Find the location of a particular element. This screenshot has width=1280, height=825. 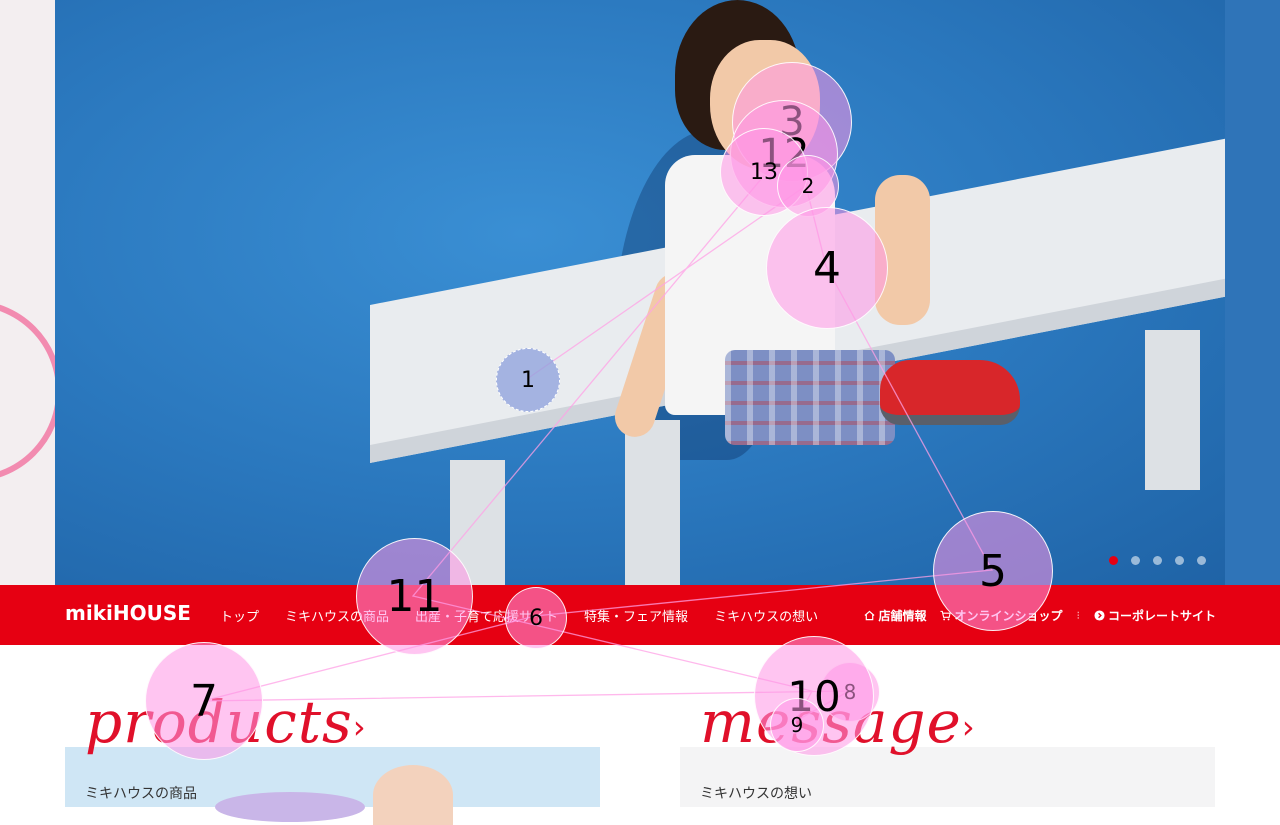

message-card: message› ミキハウスの想い is located at coordinates (947, 747).